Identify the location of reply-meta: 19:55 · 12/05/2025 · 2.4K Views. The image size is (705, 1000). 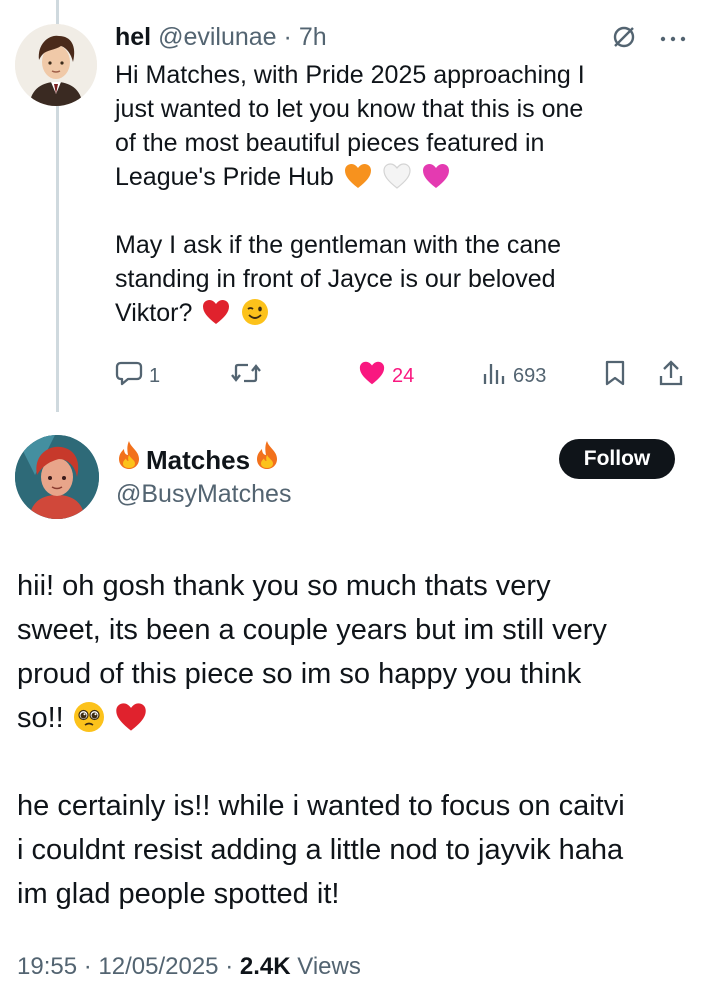
(189, 967).